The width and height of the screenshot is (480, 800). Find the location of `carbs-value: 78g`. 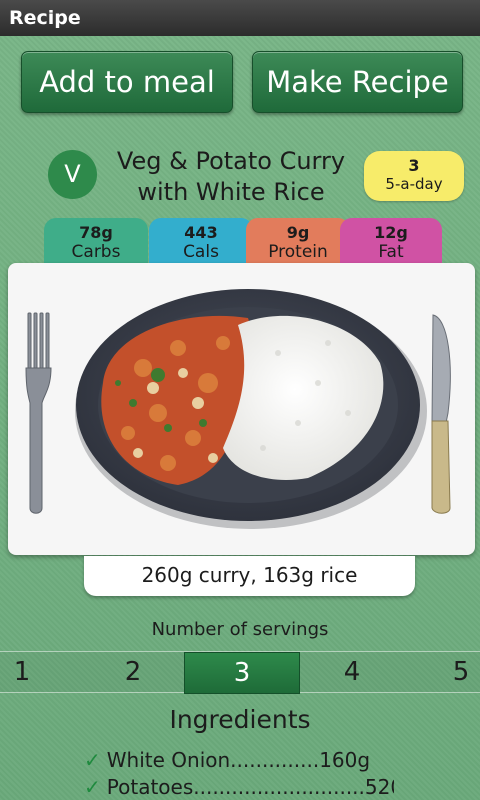

carbs-value: 78g is located at coordinates (96, 232).